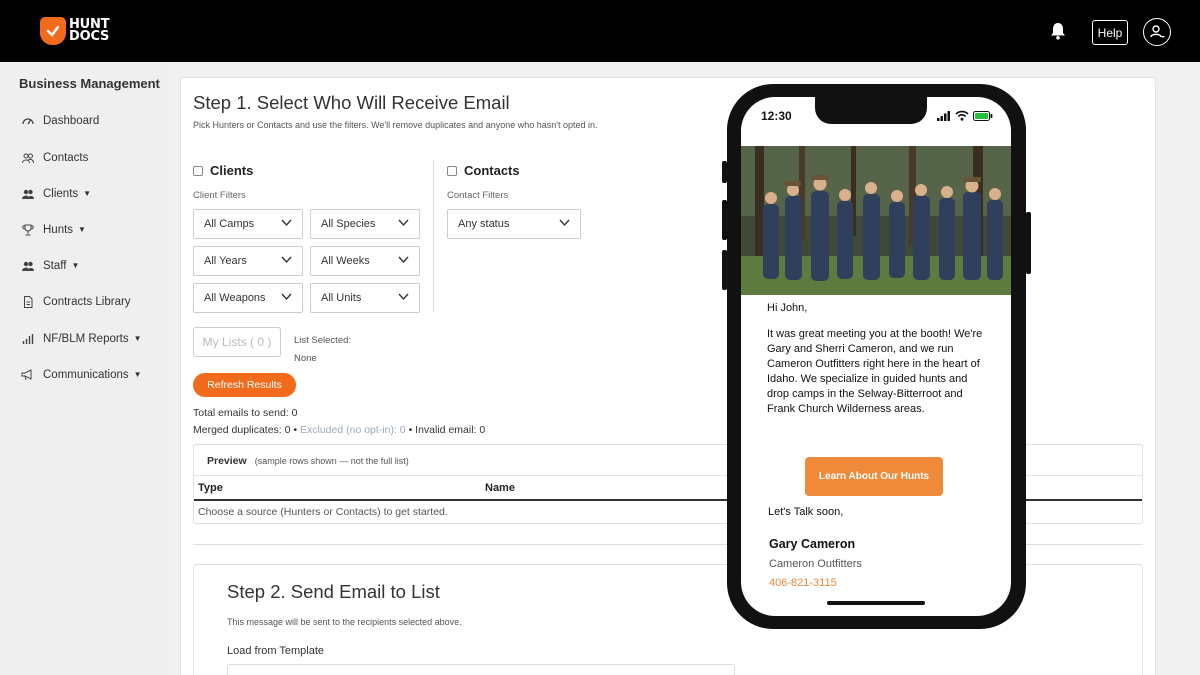 Image resolution: width=1200 pixels, height=675 pixels. What do you see at coordinates (56, 193) in the screenshot?
I see `sidebar-item-clients: Clients ▼` at bounding box center [56, 193].